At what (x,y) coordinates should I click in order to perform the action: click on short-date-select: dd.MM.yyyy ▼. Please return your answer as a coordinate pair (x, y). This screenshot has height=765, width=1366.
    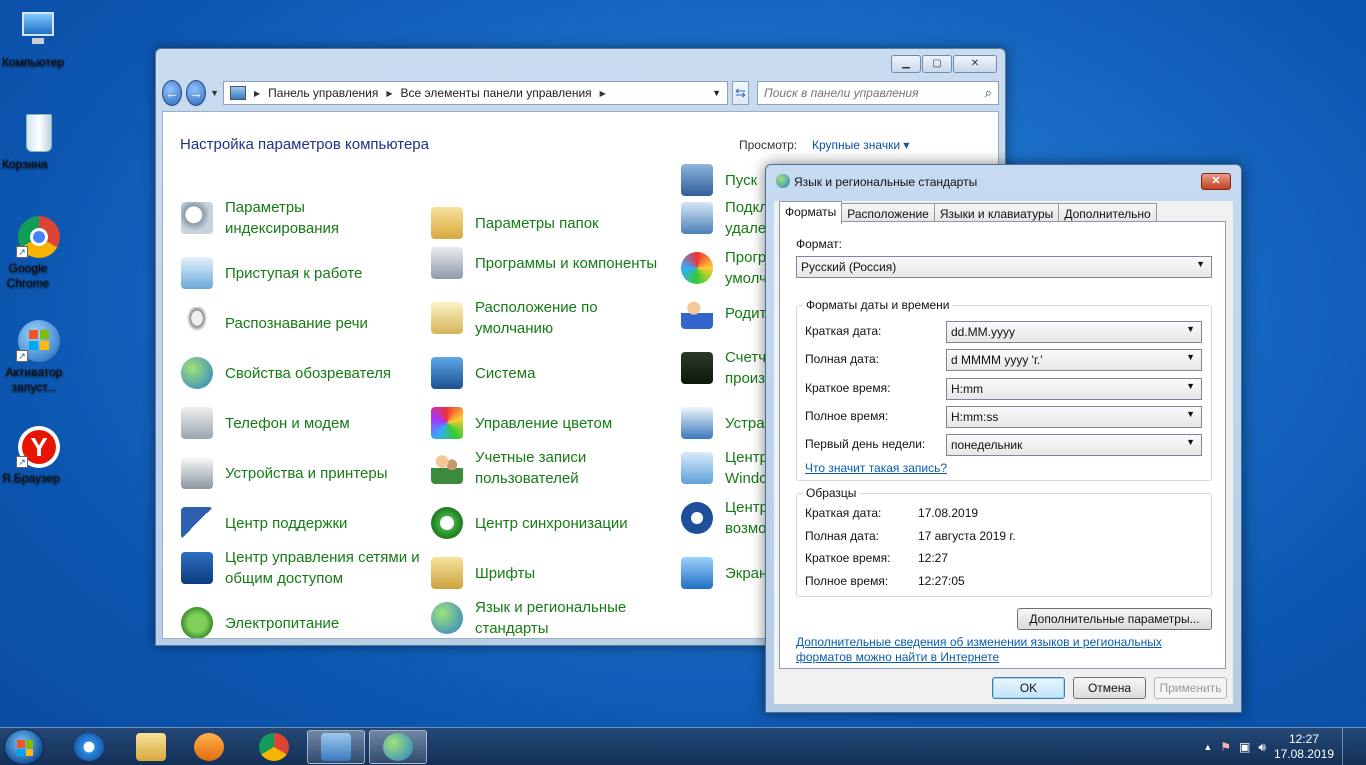
    Looking at the image, I should click on (1074, 332).